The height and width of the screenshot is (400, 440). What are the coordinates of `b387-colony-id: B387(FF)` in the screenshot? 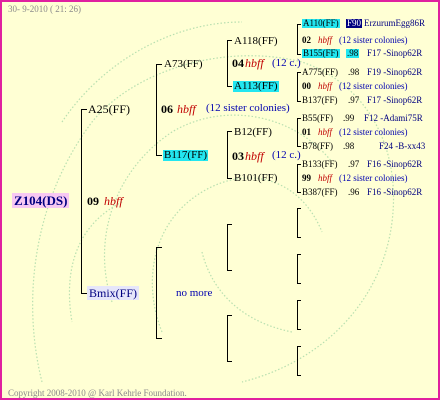 It's located at (320, 192).